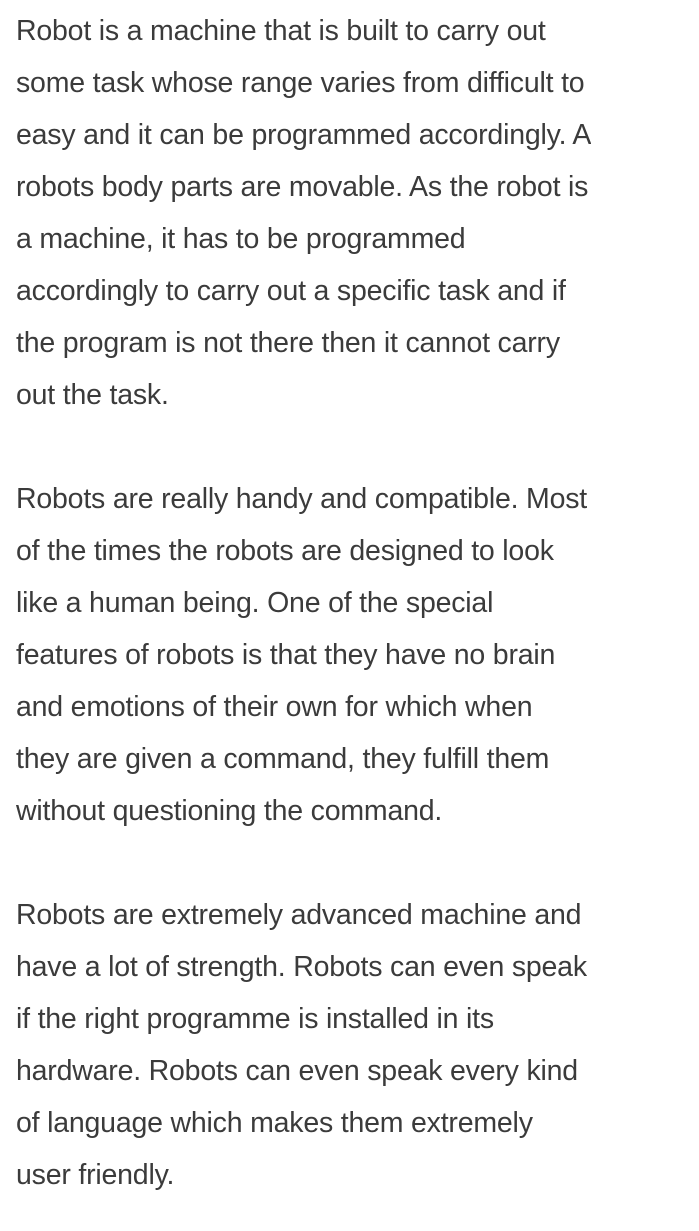  Describe the element at coordinates (95, 1175) in the screenshot. I see `text-line: user friendly.` at that location.